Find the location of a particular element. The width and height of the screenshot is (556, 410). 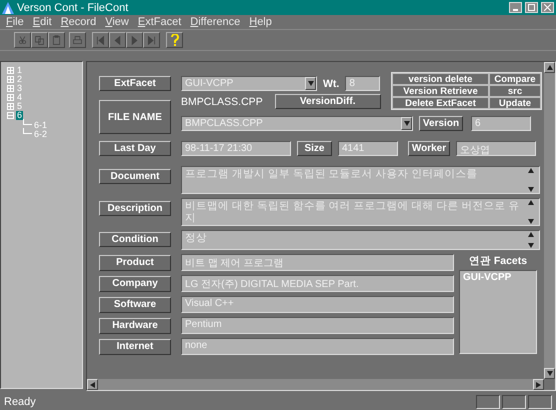

horizontal-scrollbar is located at coordinates (315, 384).